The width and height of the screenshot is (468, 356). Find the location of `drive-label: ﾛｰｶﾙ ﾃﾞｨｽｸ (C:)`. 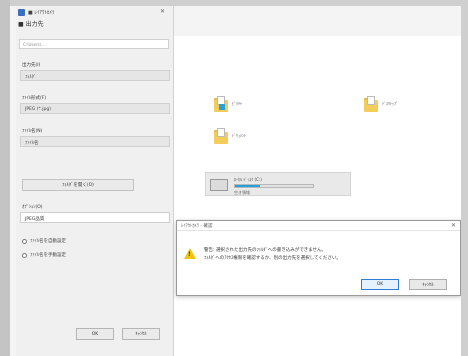

drive-label: ﾛｰｶﾙ ﾃﾞｨｽｸ (C:) is located at coordinates (248, 179).